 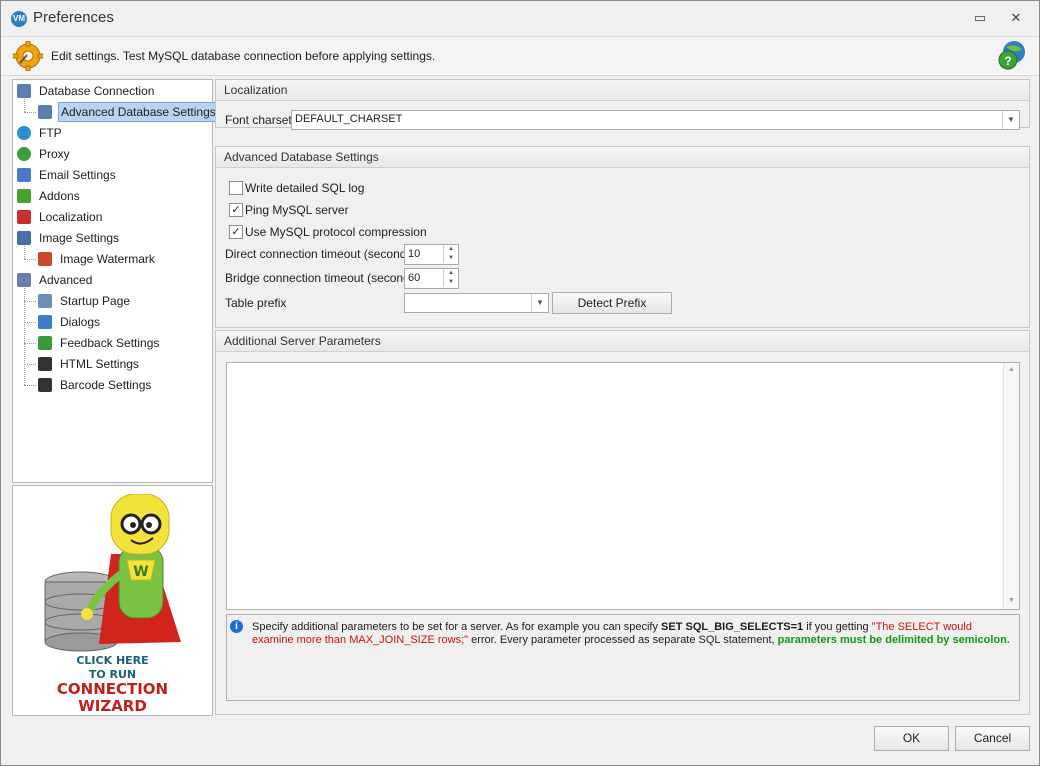 I want to click on title-bar: VM Preferences ▭ ✕, so click(x=520, y=18).